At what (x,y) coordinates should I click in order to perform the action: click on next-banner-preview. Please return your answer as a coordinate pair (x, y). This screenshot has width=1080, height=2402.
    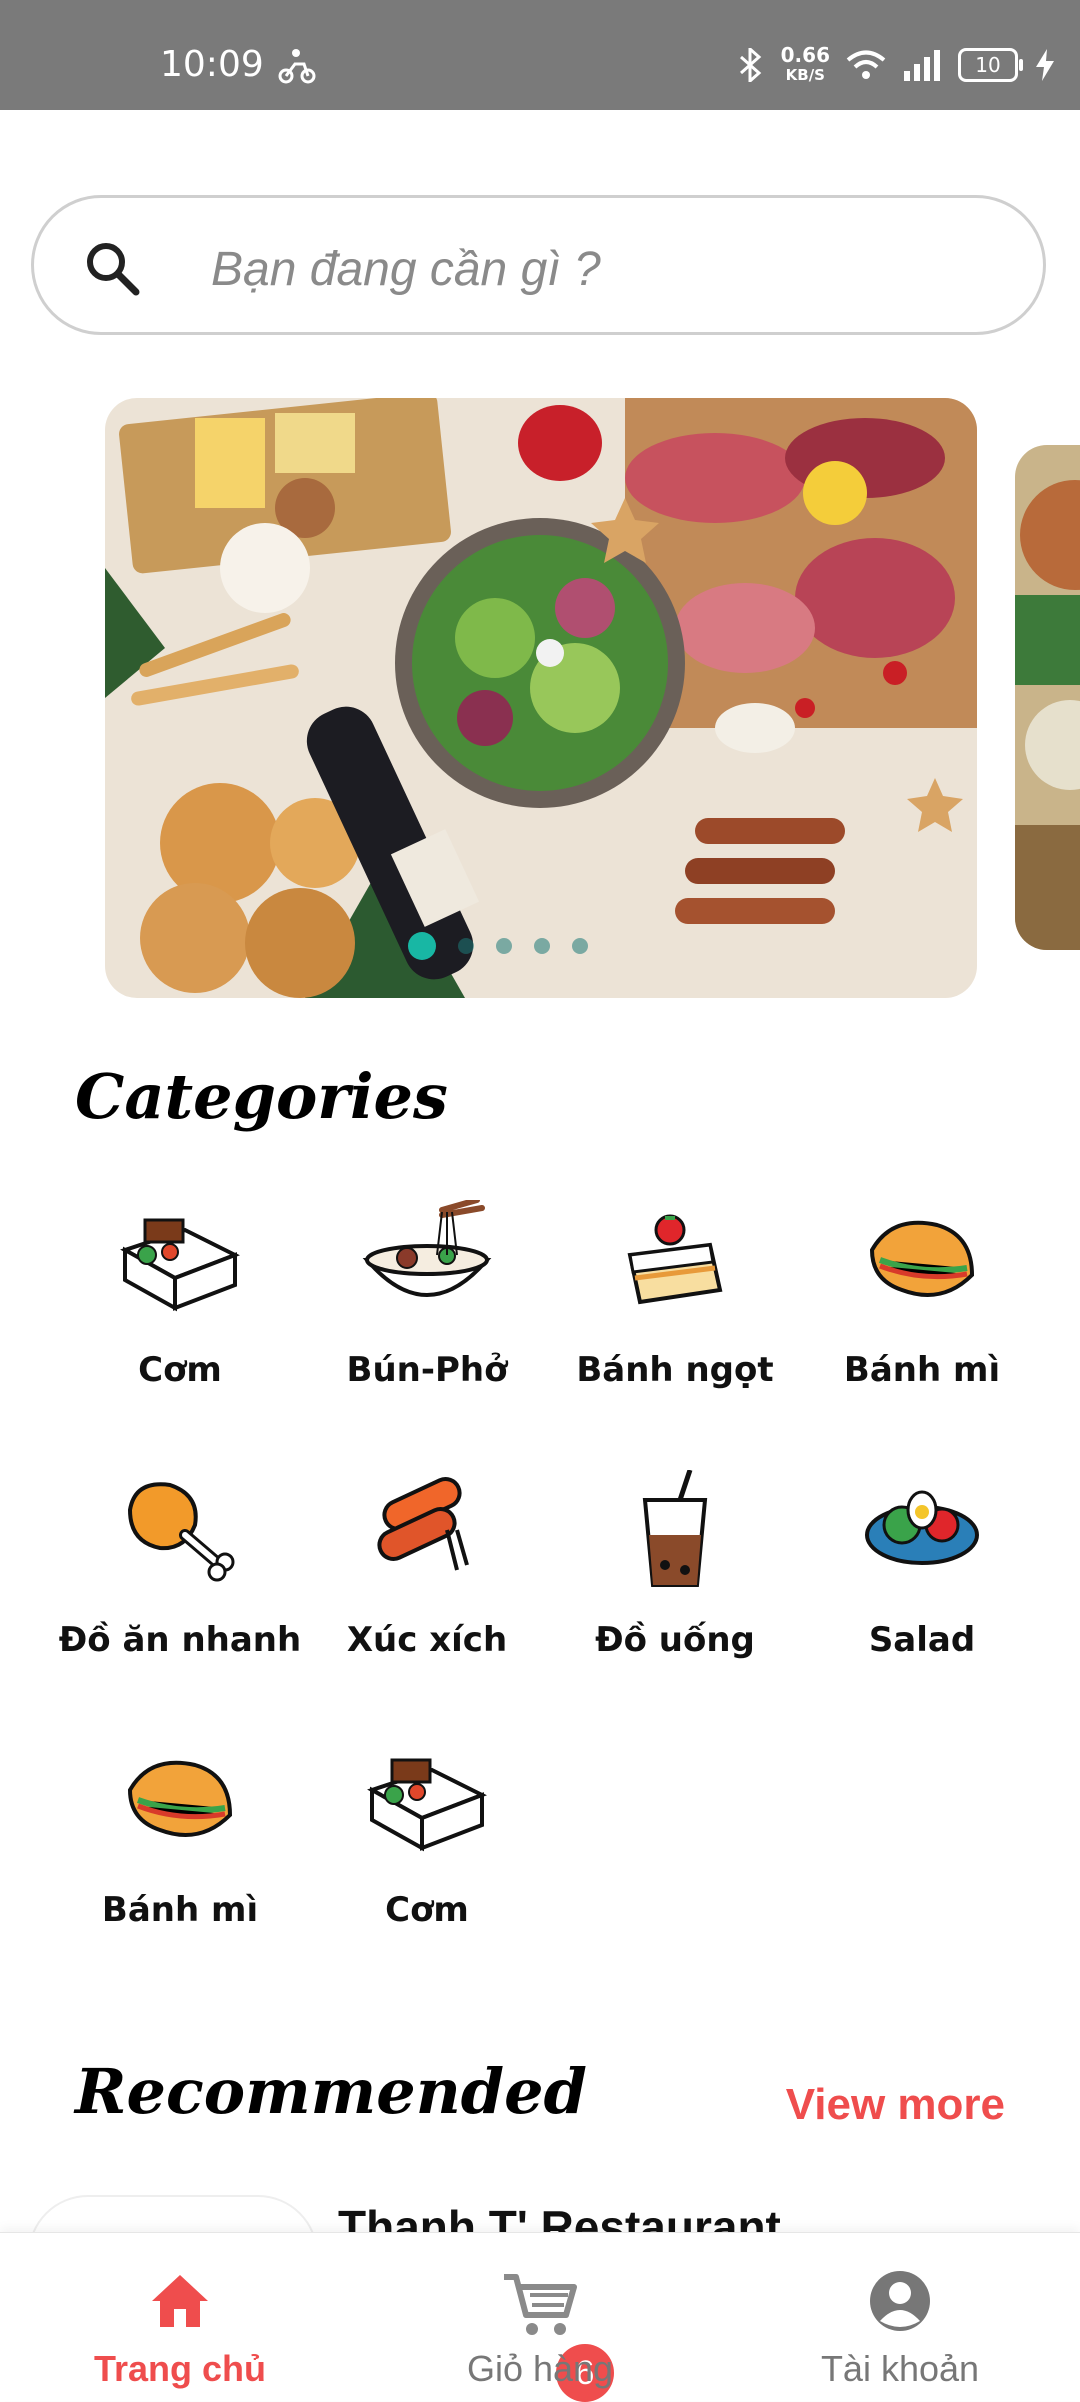
    Looking at the image, I should click on (1047, 697).